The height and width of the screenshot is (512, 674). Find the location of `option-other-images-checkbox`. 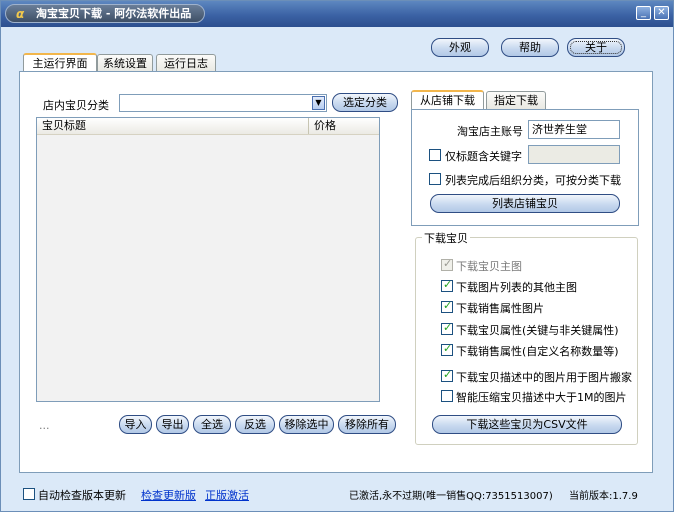

option-other-images-checkbox is located at coordinates (447, 285).